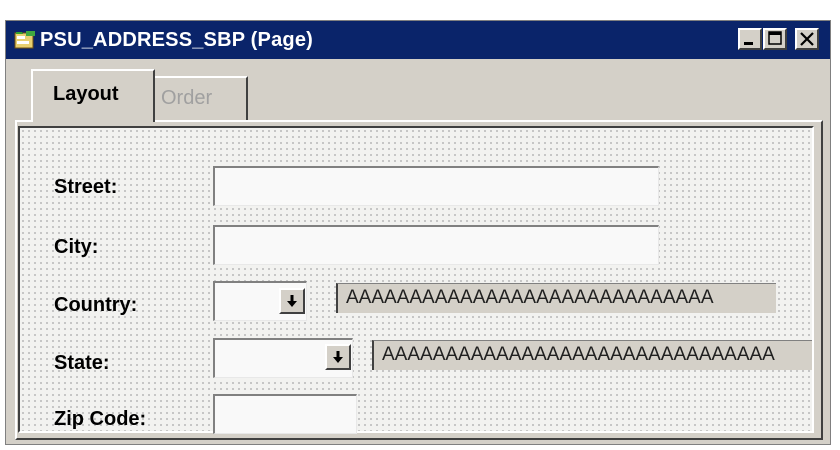 The image size is (840, 450). What do you see at coordinates (748, 43) in the screenshot?
I see `minimize-icon` at bounding box center [748, 43].